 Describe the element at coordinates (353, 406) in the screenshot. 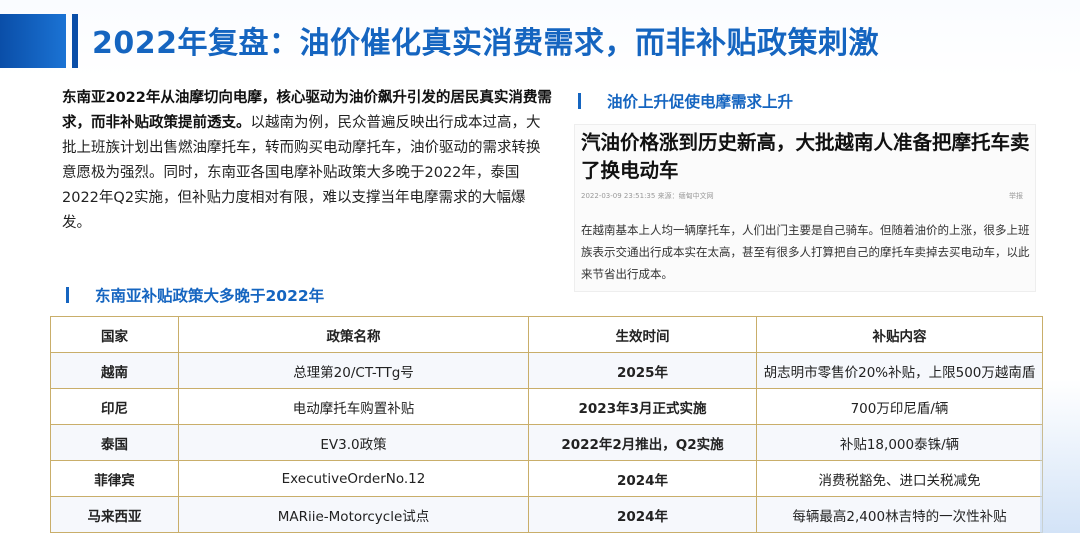

I see `cell-policy: 电动摩托车购置补贴` at that location.